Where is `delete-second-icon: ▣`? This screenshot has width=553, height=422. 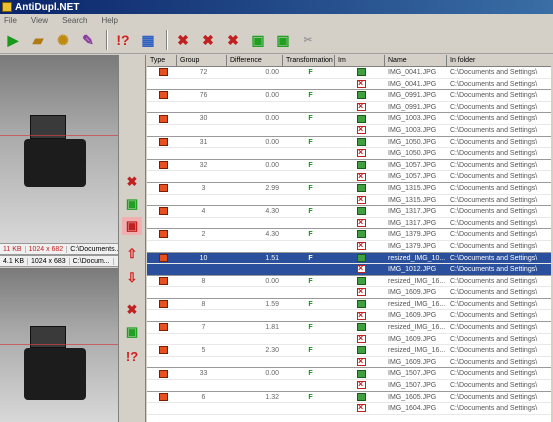 delete-second-icon: ▣ is located at coordinates (132, 226).